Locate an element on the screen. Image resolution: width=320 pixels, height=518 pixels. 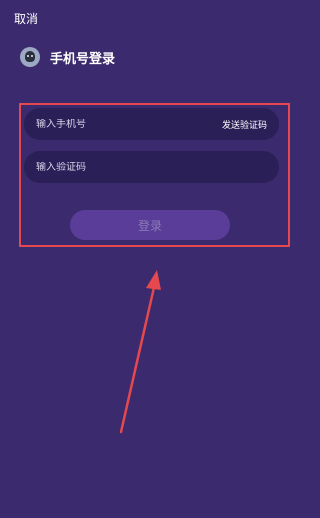
header: 手机号登录 is located at coordinates (67, 57).